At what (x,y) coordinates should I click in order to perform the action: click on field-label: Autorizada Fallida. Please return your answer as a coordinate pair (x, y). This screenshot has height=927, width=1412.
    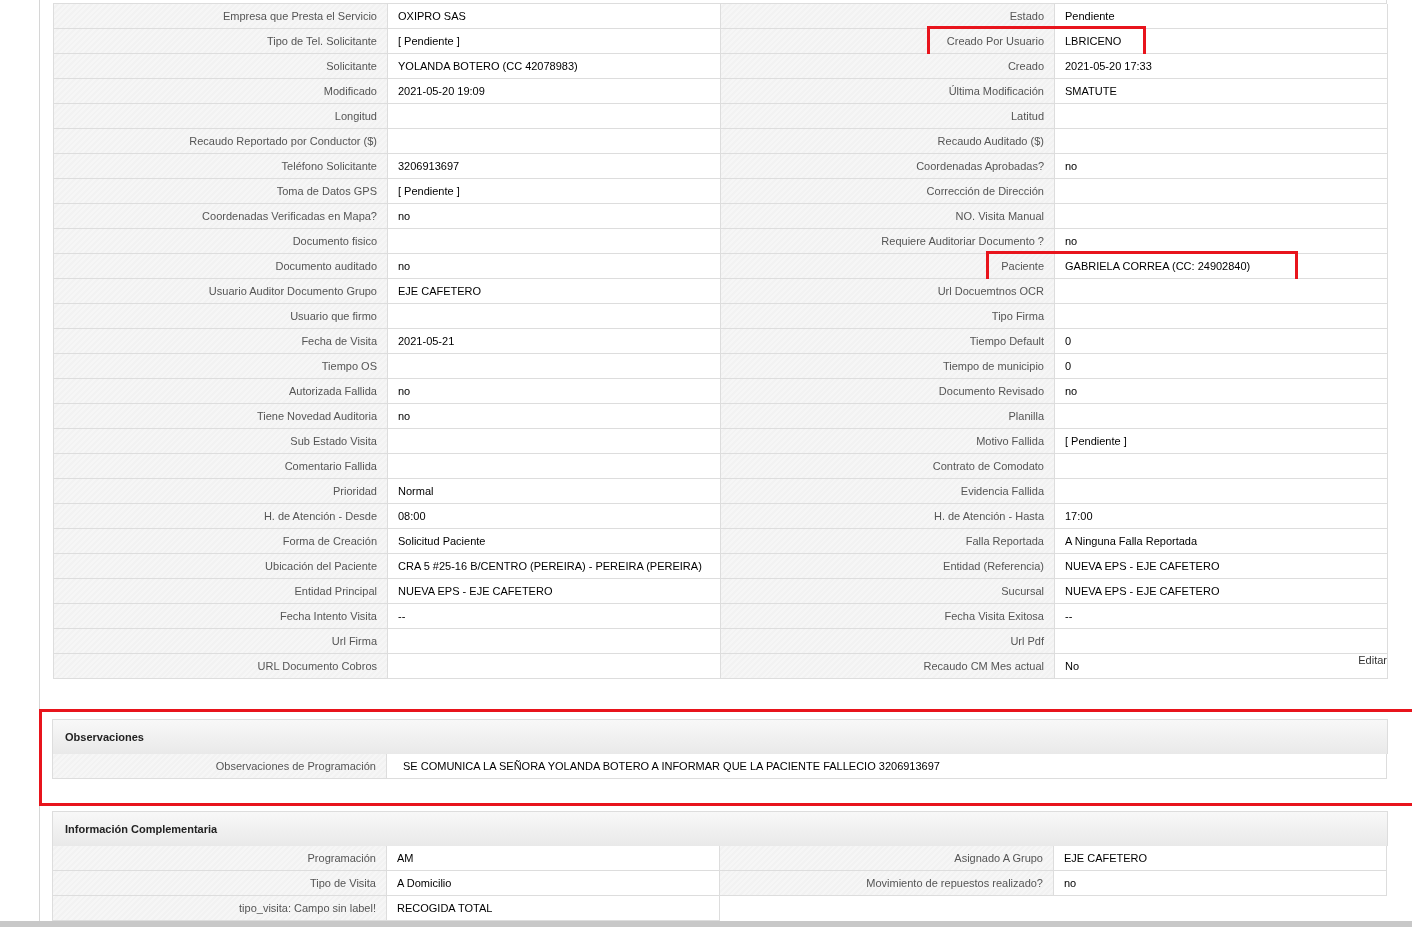
    Looking at the image, I should click on (221, 391).